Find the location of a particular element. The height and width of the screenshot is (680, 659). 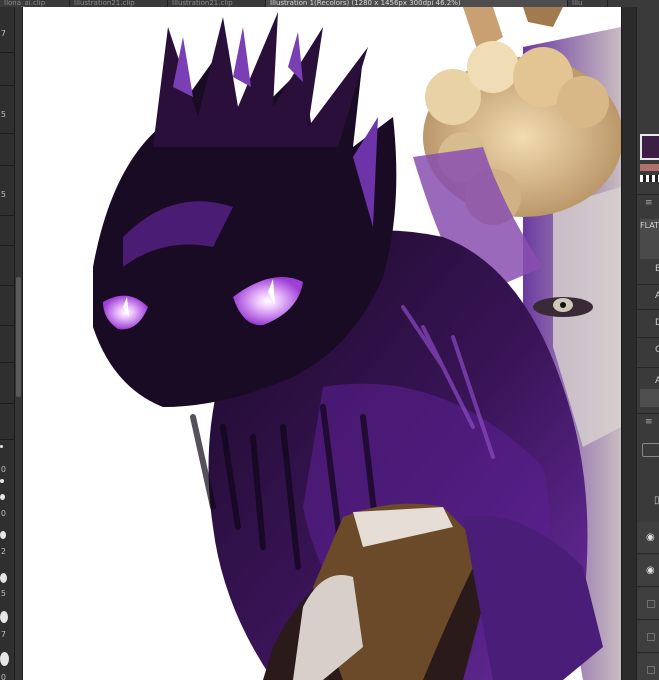

scrollbar-thumb is located at coordinates (18, 337).